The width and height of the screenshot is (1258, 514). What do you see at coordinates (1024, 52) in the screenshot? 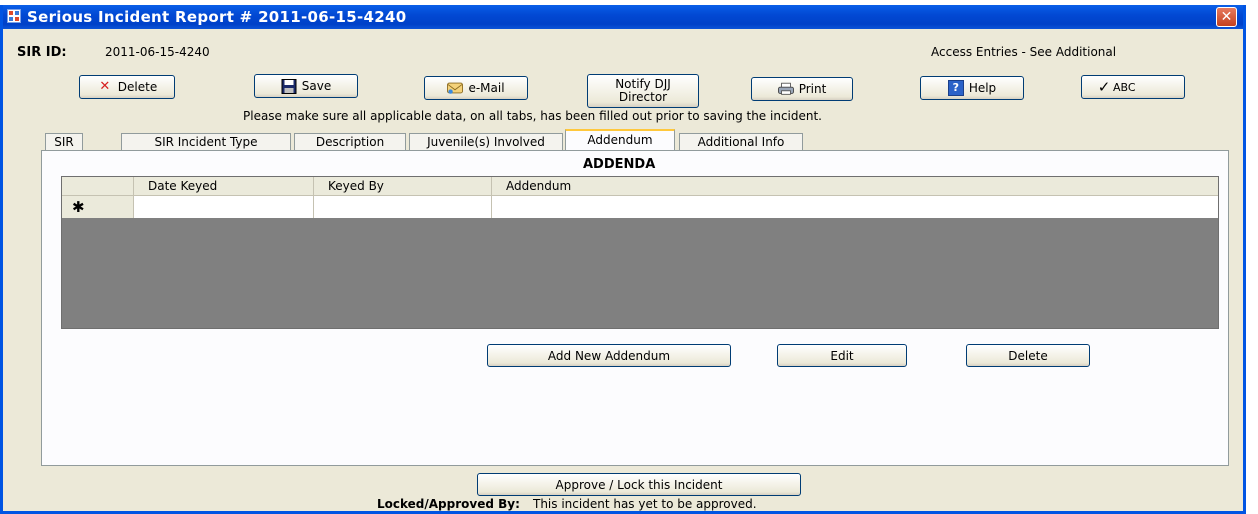
I see `access-entries-text: Access Entries - See Additional` at bounding box center [1024, 52].